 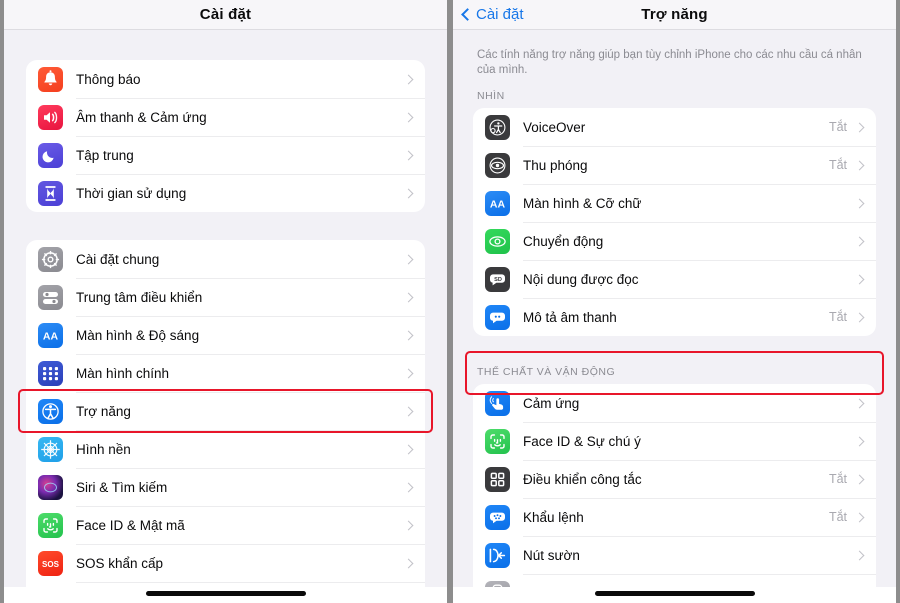 What do you see at coordinates (50, 373) in the screenshot?
I see `home-screen-icon` at bounding box center [50, 373].